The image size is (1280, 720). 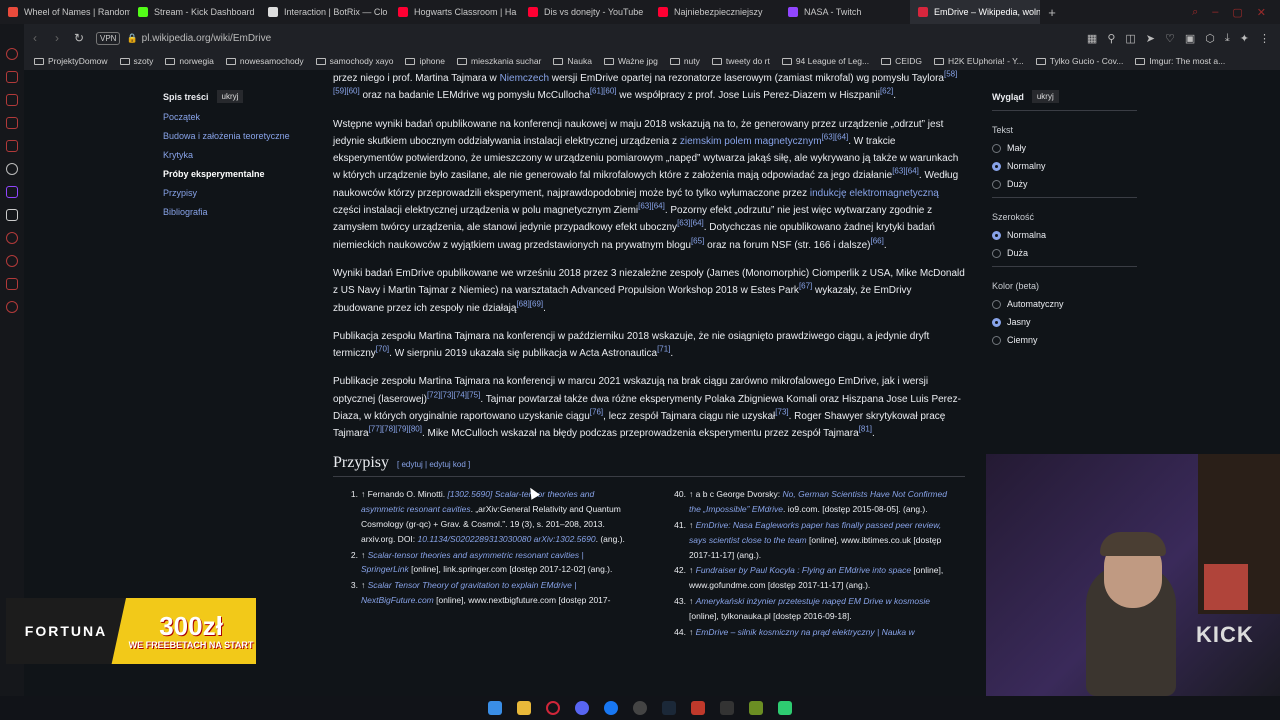 What do you see at coordinates (901, 61) in the screenshot?
I see `bookmark-item: CEIDG` at bounding box center [901, 61].